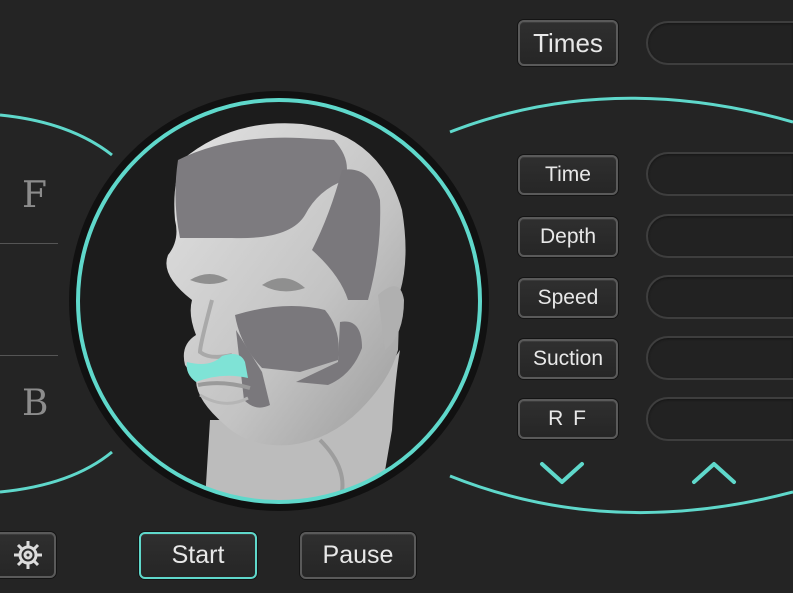  I want to click on settings-button, so click(28, 555).